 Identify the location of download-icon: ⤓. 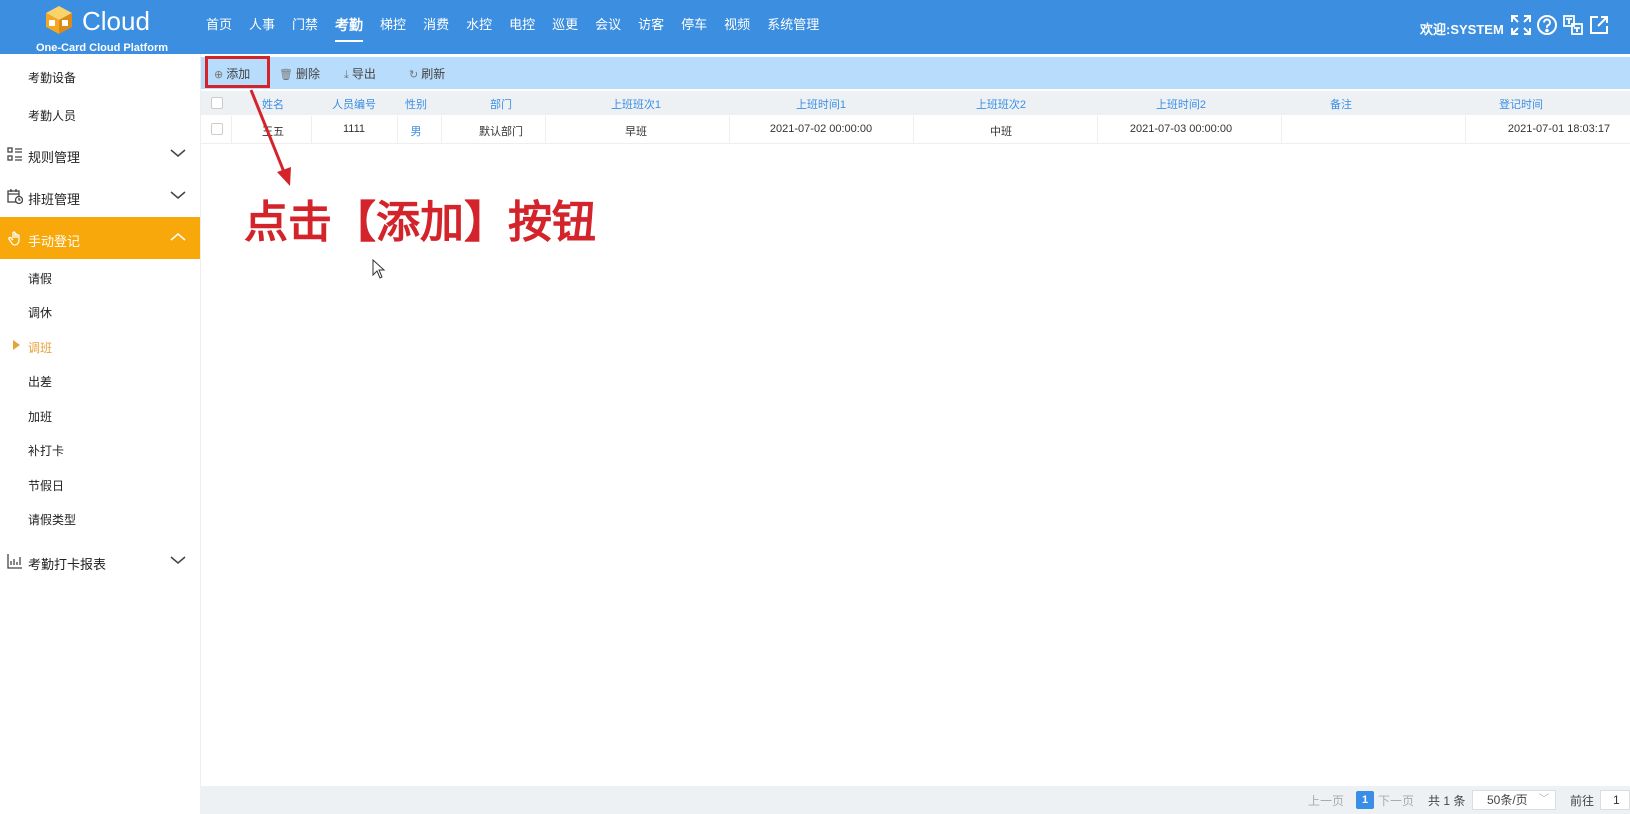
(346, 75).